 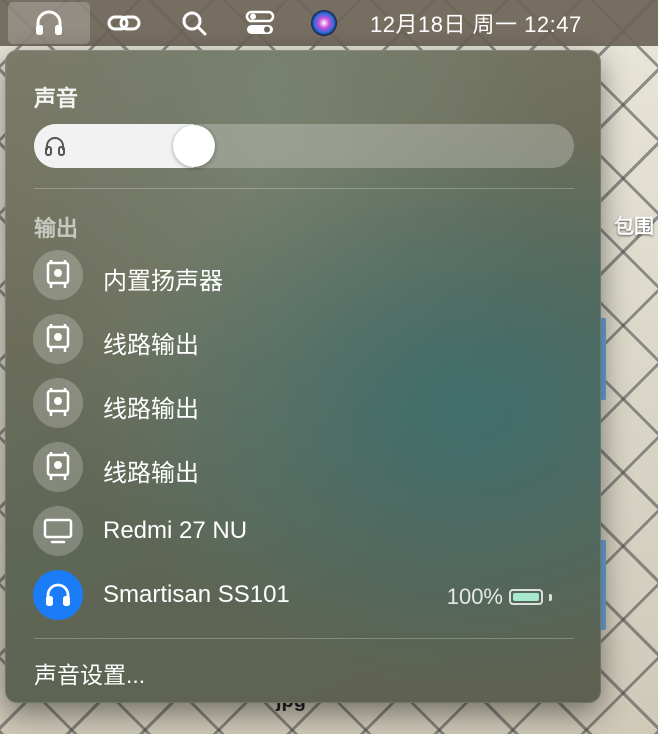 I want to click on screen-mirroring-button, so click(x=124, y=23).